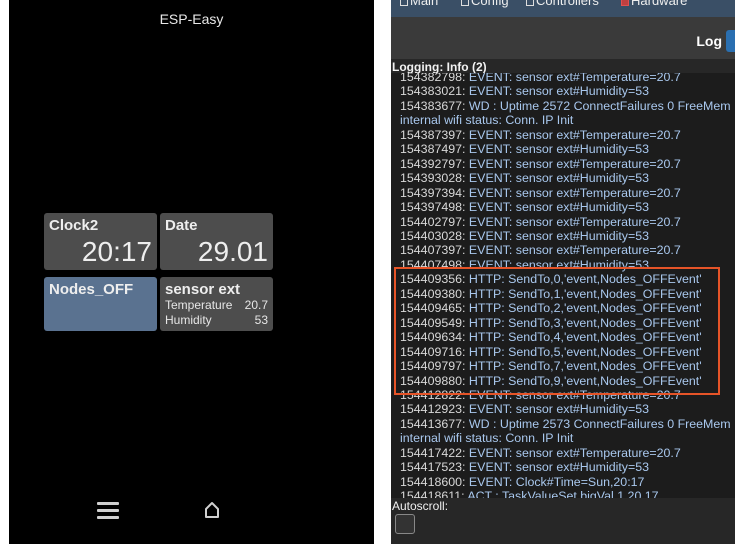 The image size is (735, 544). What do you see at coordinates (216, 320) in the screenshot?
I see `sensor-row-humidity: Humidity 53` at bounding box center [216, 320].